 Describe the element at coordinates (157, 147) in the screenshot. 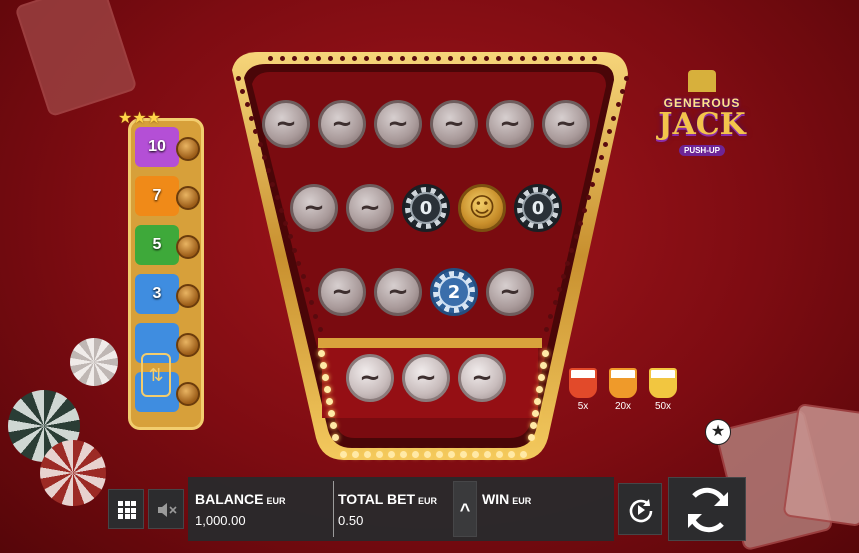

I see `ladder-rung: 10` at that location.